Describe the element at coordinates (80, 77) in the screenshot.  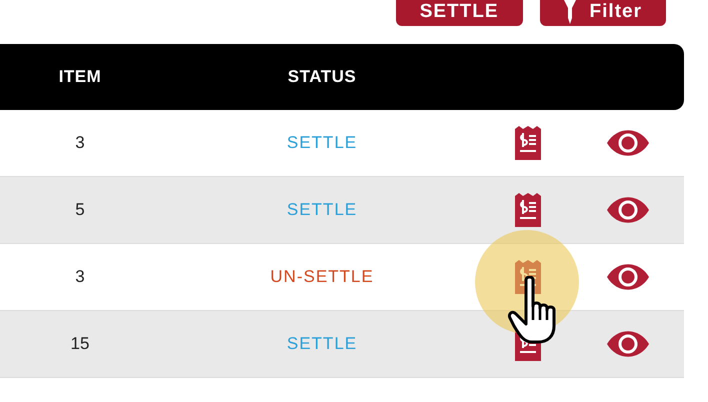
I see `column-header: ITEM` at that location.